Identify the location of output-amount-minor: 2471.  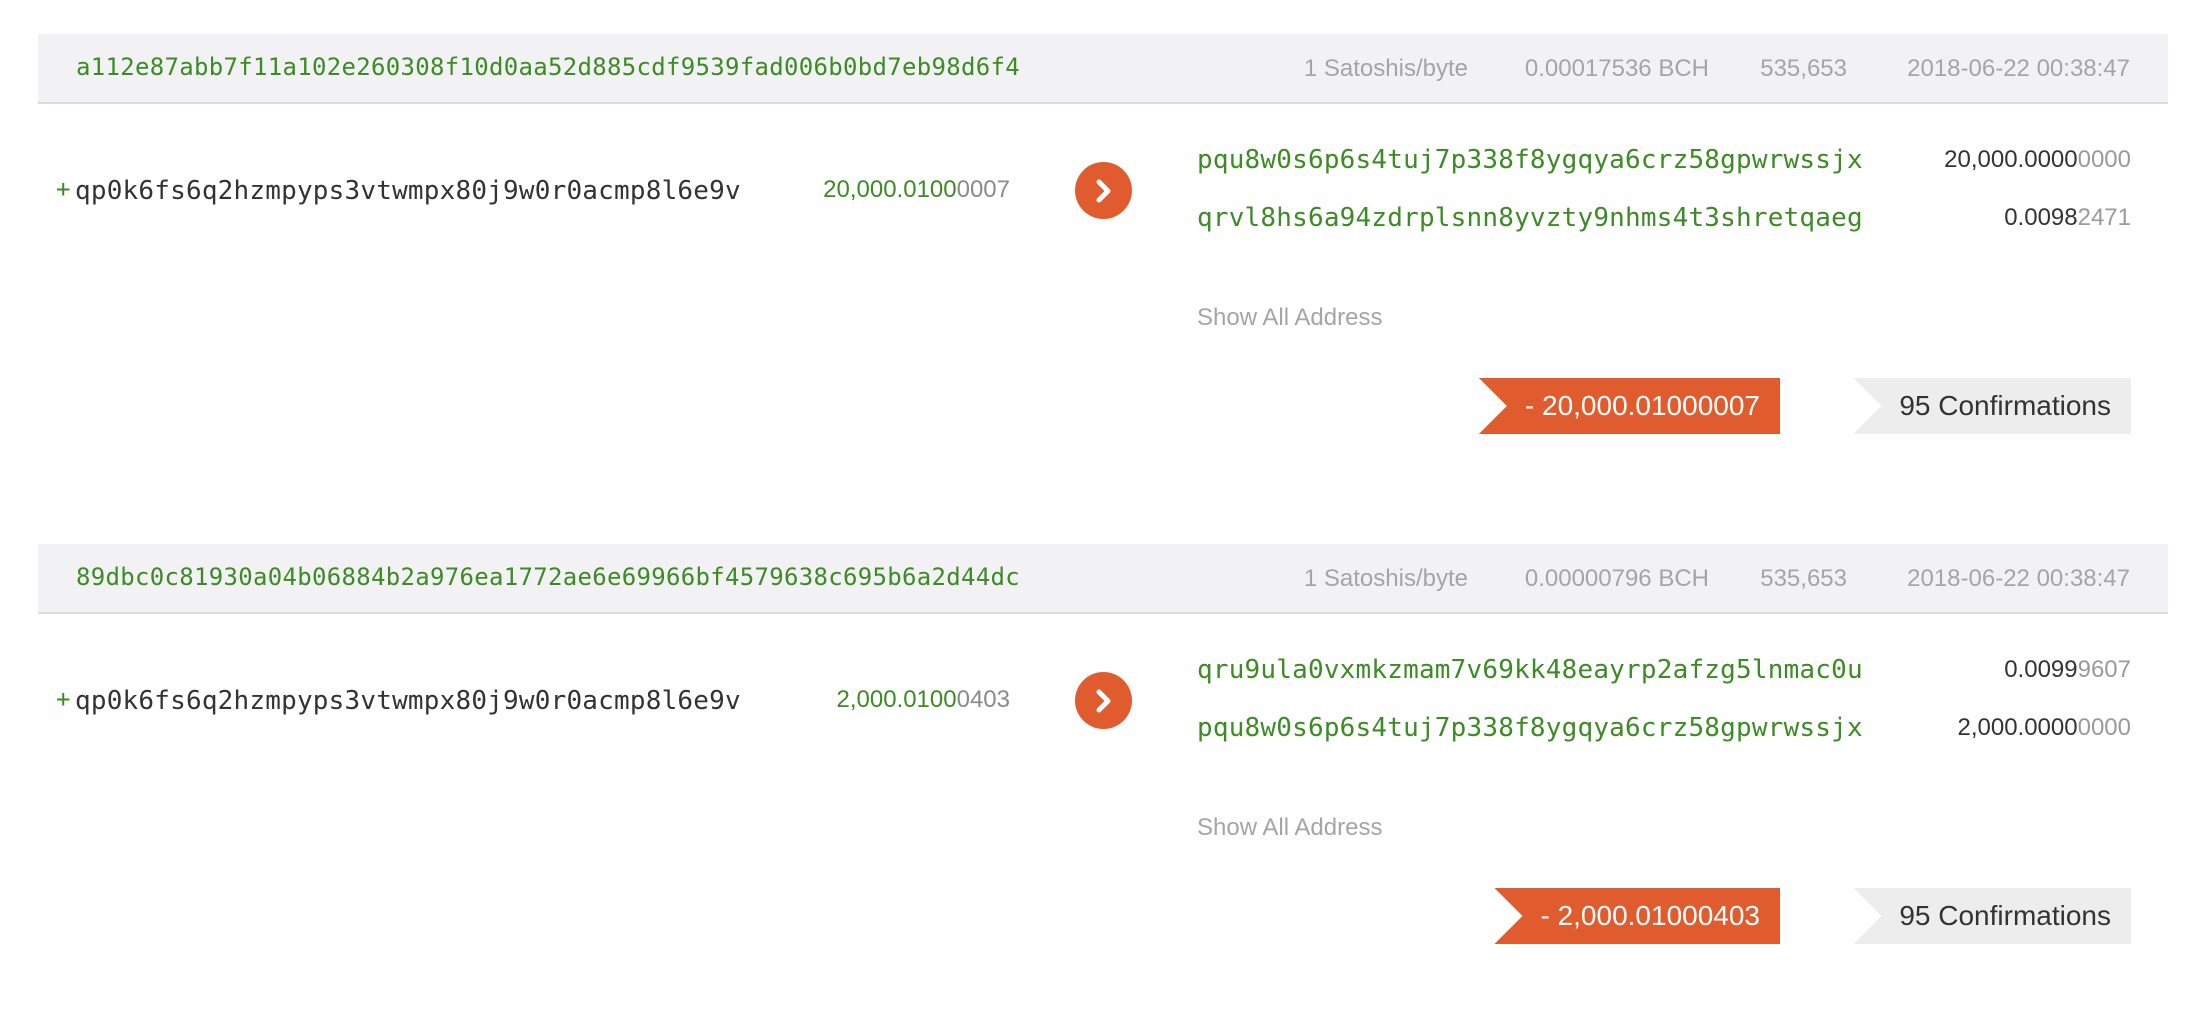
(2104, 217).